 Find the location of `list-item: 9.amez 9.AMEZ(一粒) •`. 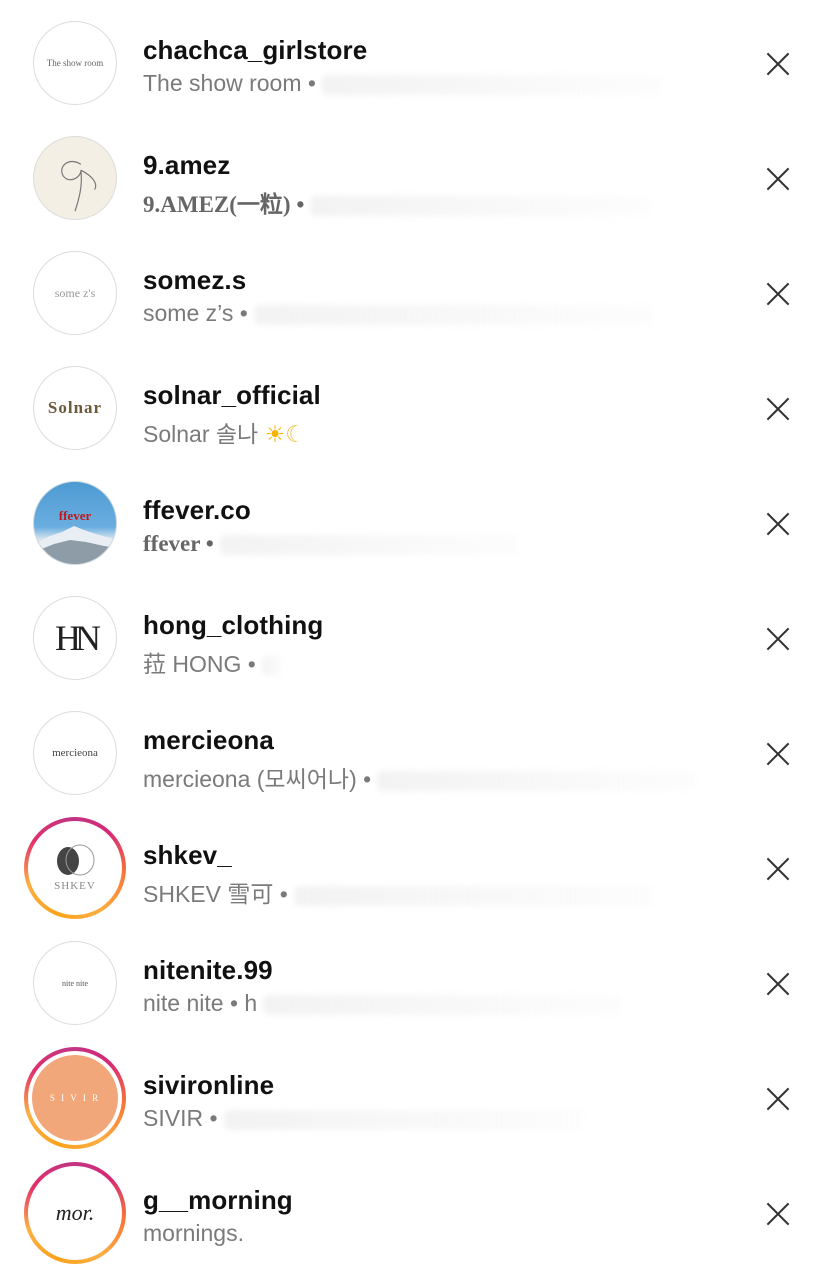

list-item: 9.amez 9.AMEZ(一粒) • is located at coordinates (411, 184).